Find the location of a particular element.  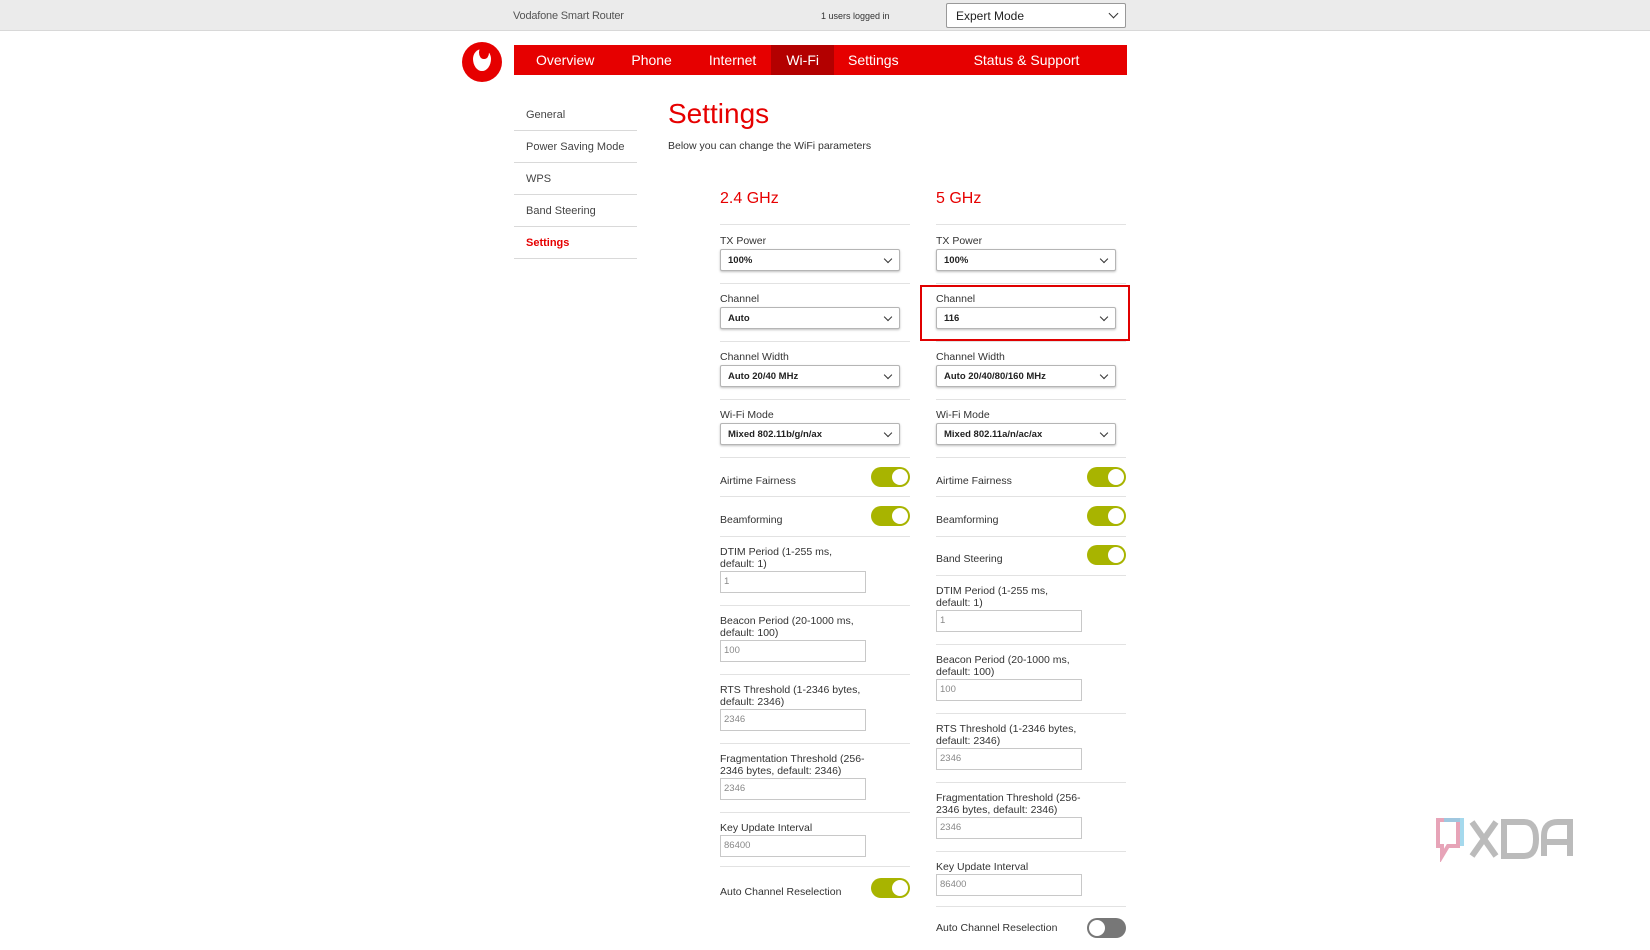

band-24-tx-power: TX Power 100% is located at coordinates (815, 253).